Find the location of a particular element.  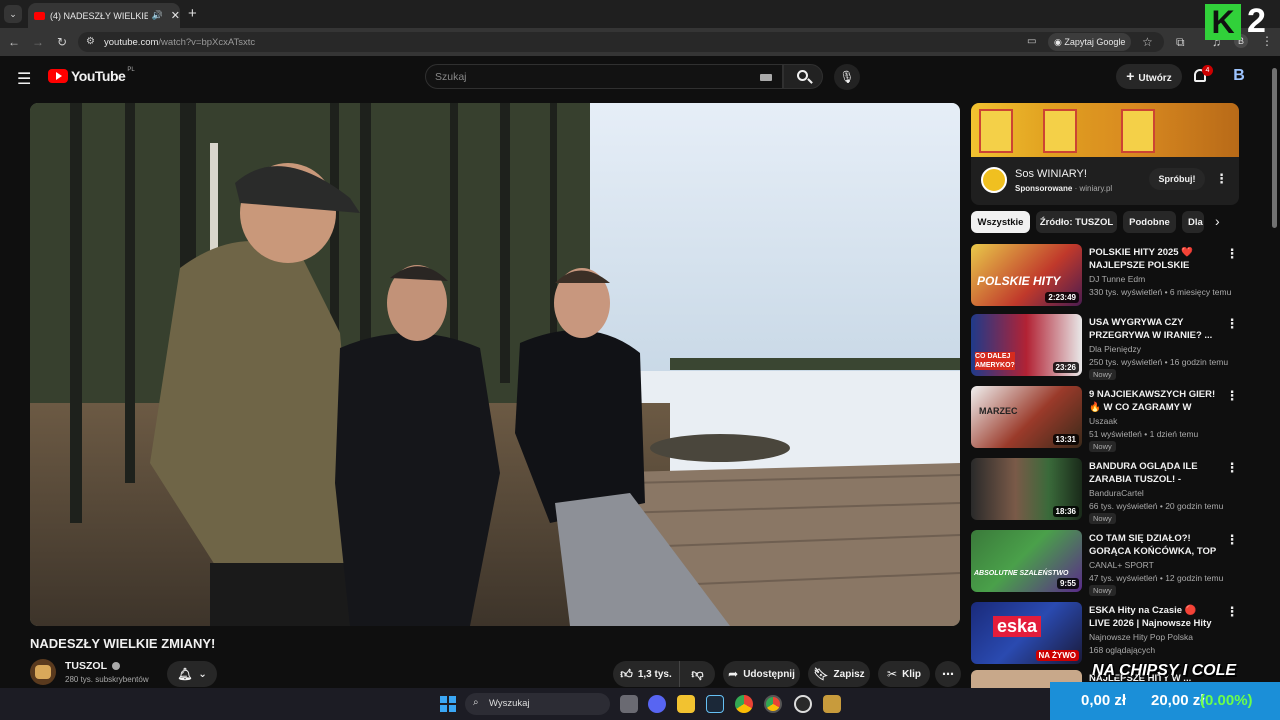

ad-more-icon: ⋮ is located at coordinates (1221, 179).